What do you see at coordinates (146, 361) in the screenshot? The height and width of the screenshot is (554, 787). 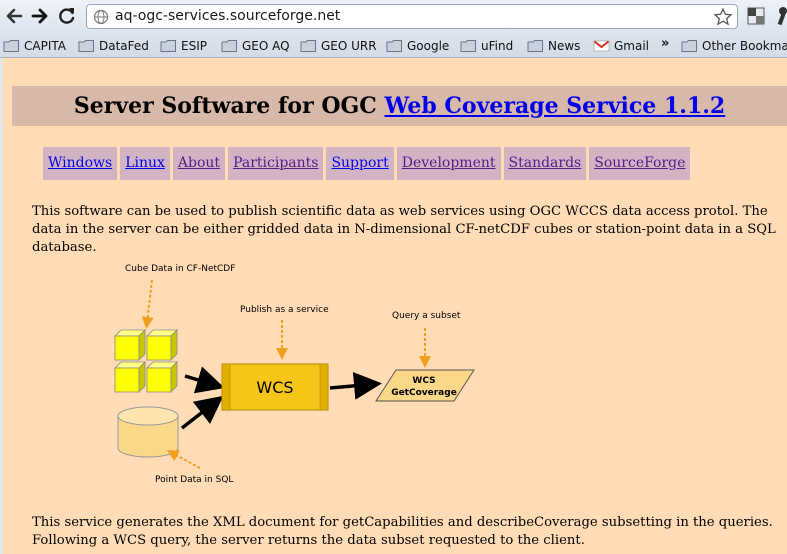 I see `cube-data-icon` at bounding box center [146, 361].